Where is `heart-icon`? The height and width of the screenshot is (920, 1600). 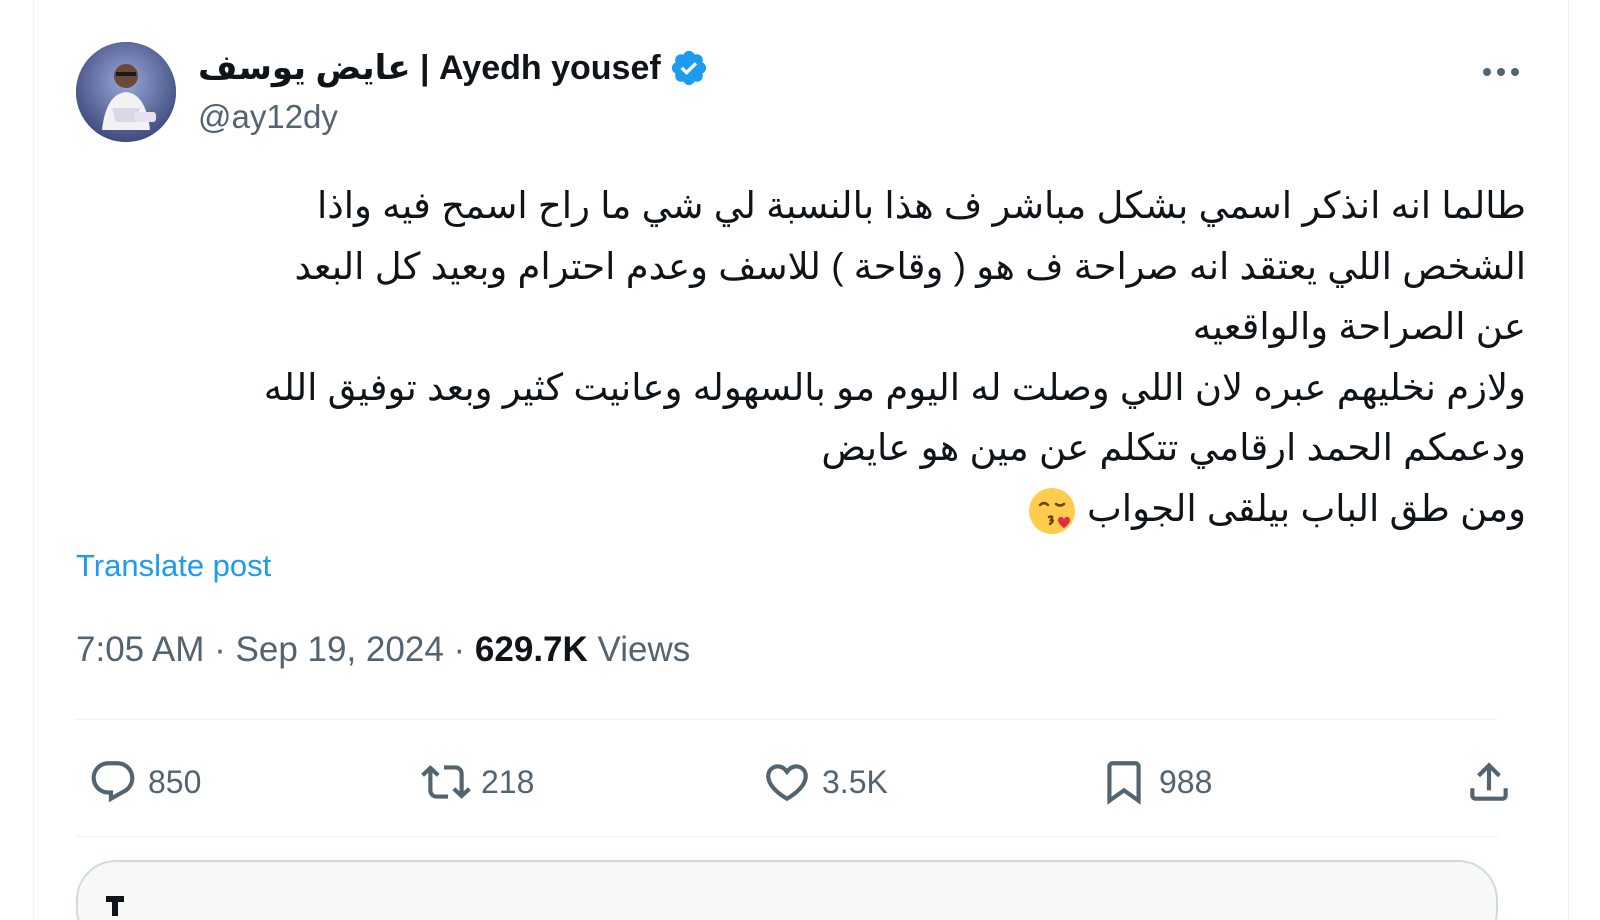 heart-icon is located at coordinates (787, 783).